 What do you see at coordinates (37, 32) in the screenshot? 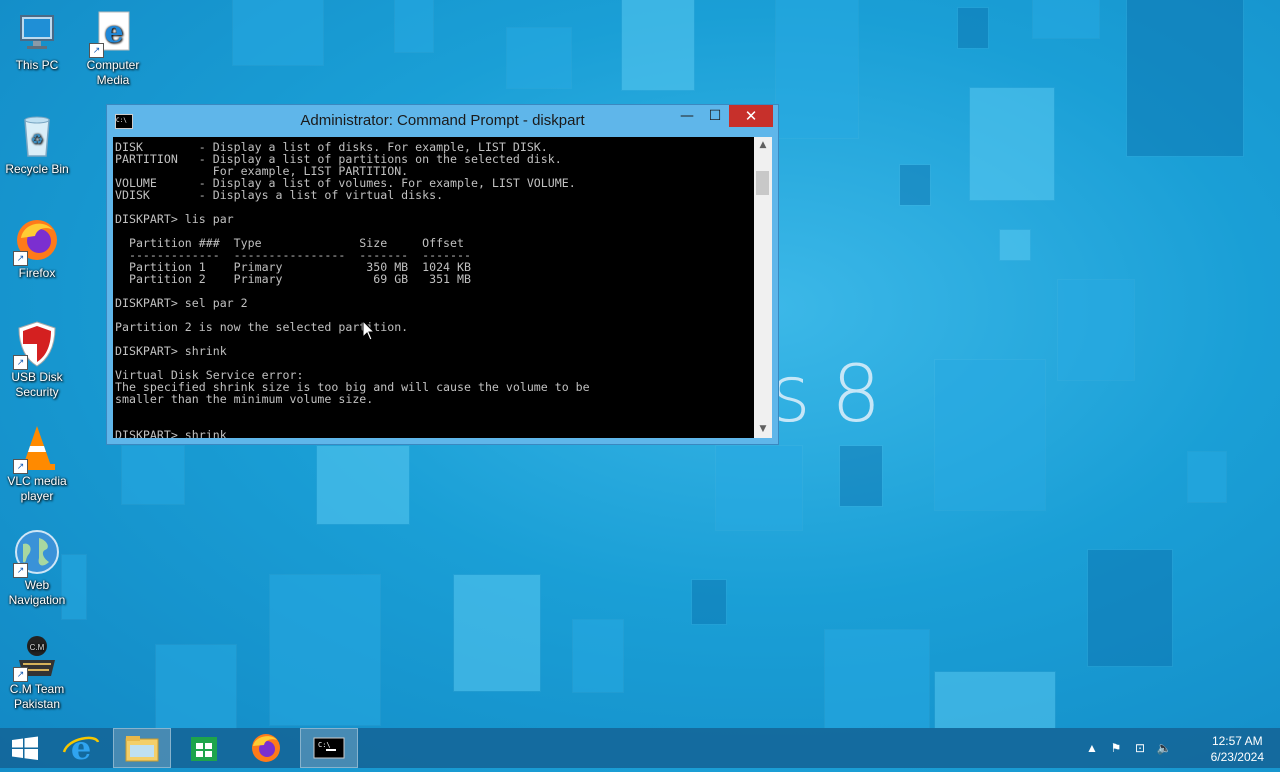
I see `computer-icon` at bounding box center [37, 32].